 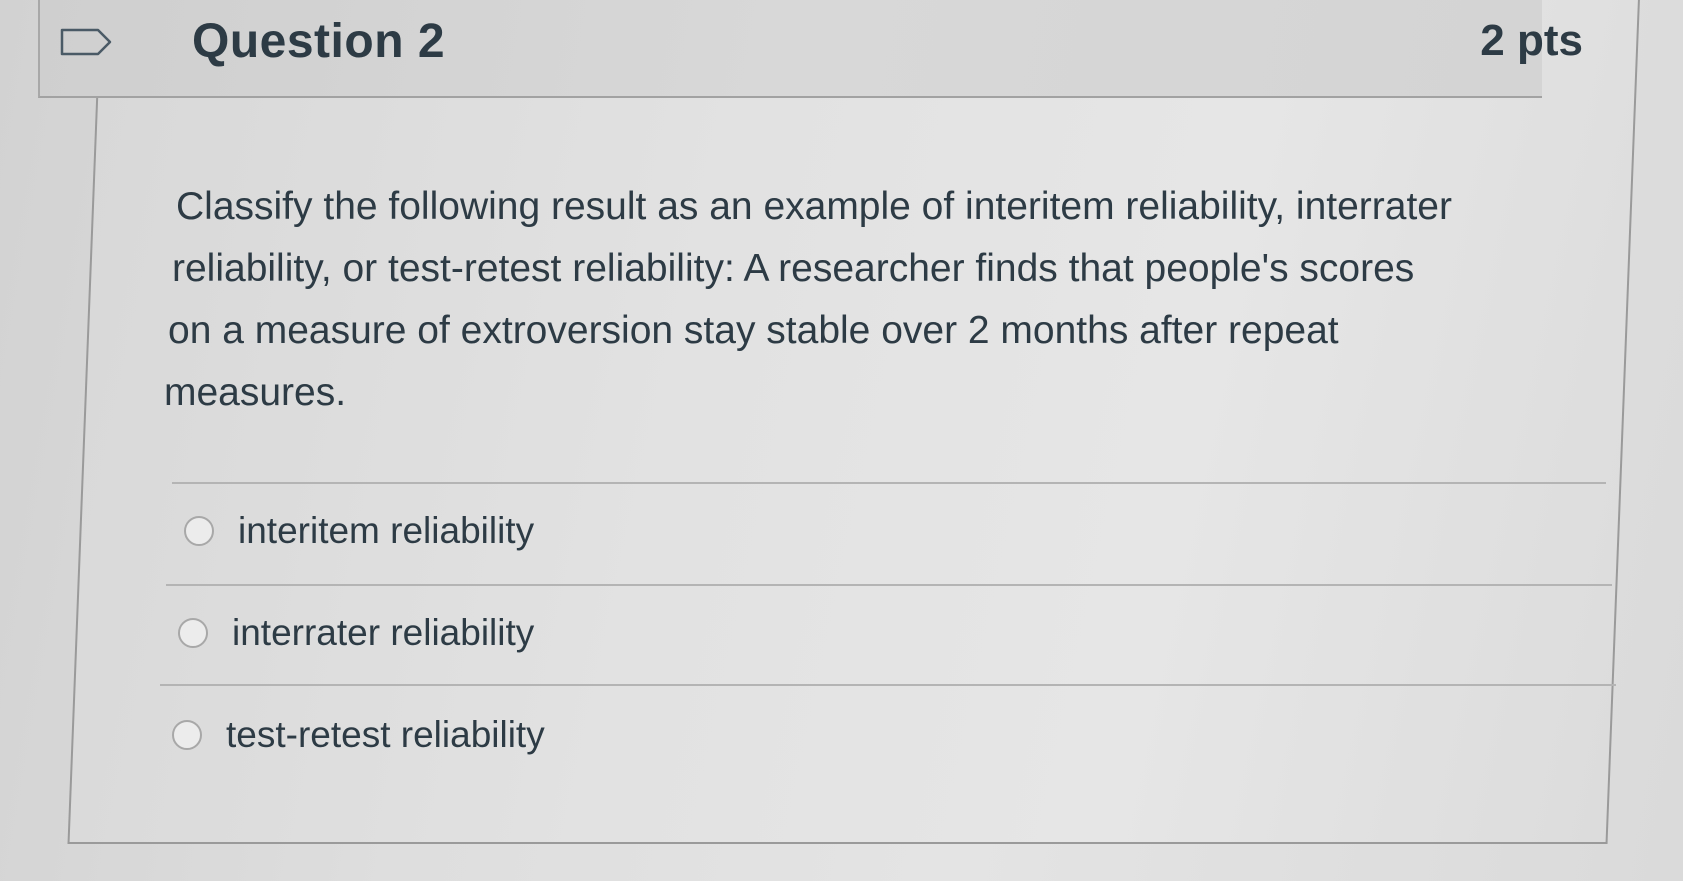 I want to click on answer-label: interrater reliability, so click(x=383, y=632).